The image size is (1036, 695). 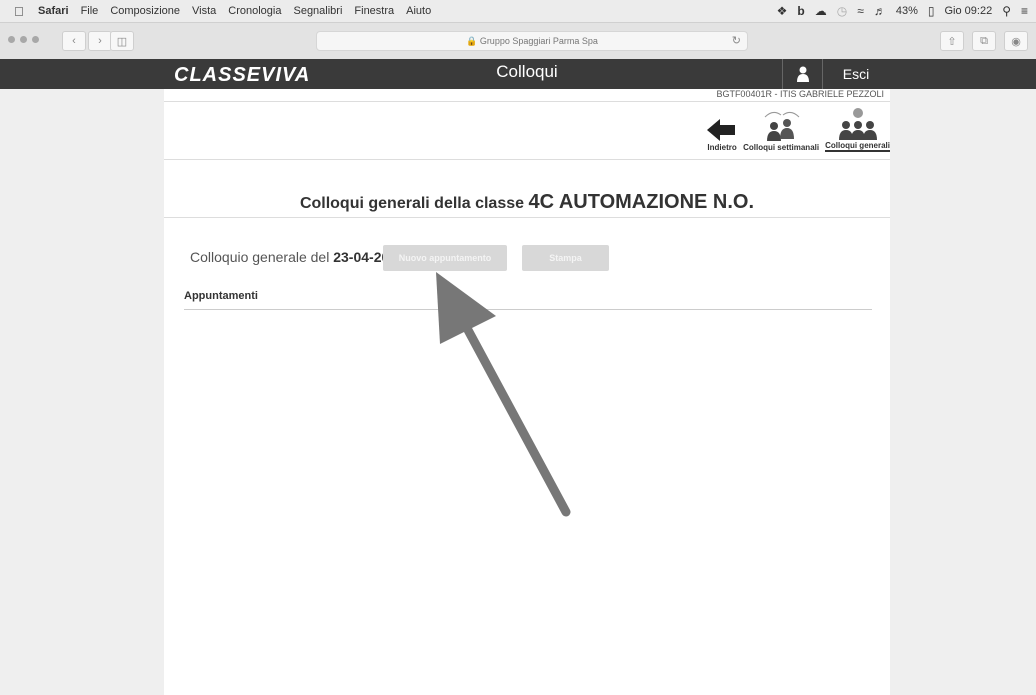 What do you see at coordinates (503, 394) in the screenshot?
I see `annotation-arrow` at bounding box center [503, 394].